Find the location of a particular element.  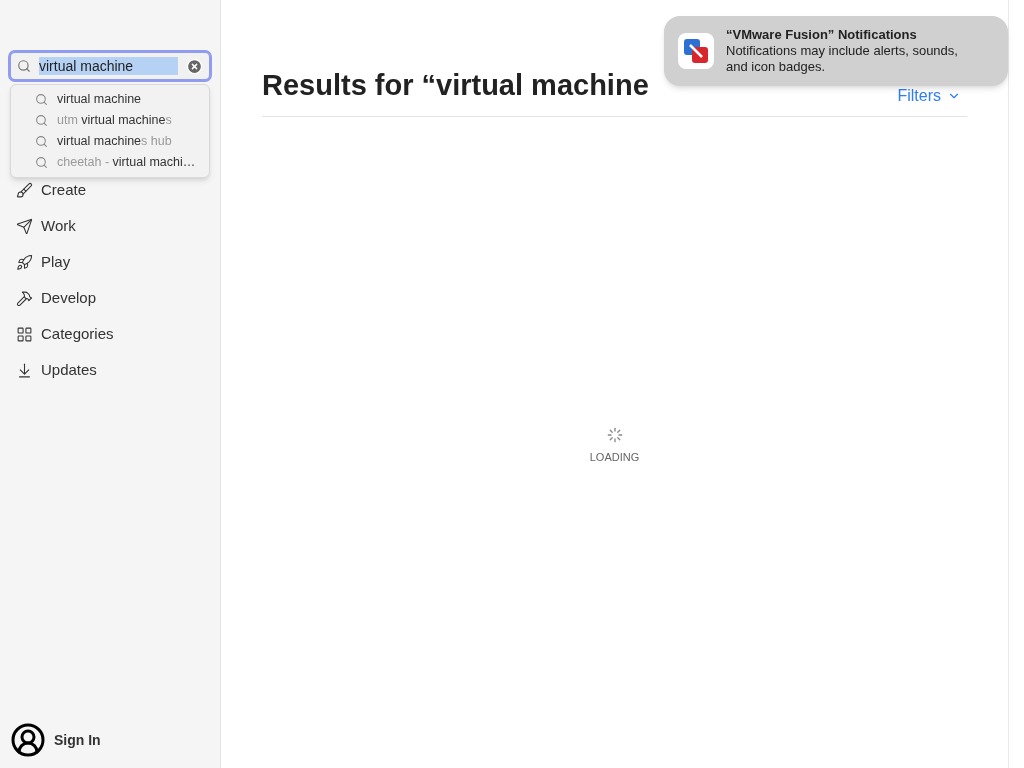

search-field: virtual machine is located at coordinates (110, 66).